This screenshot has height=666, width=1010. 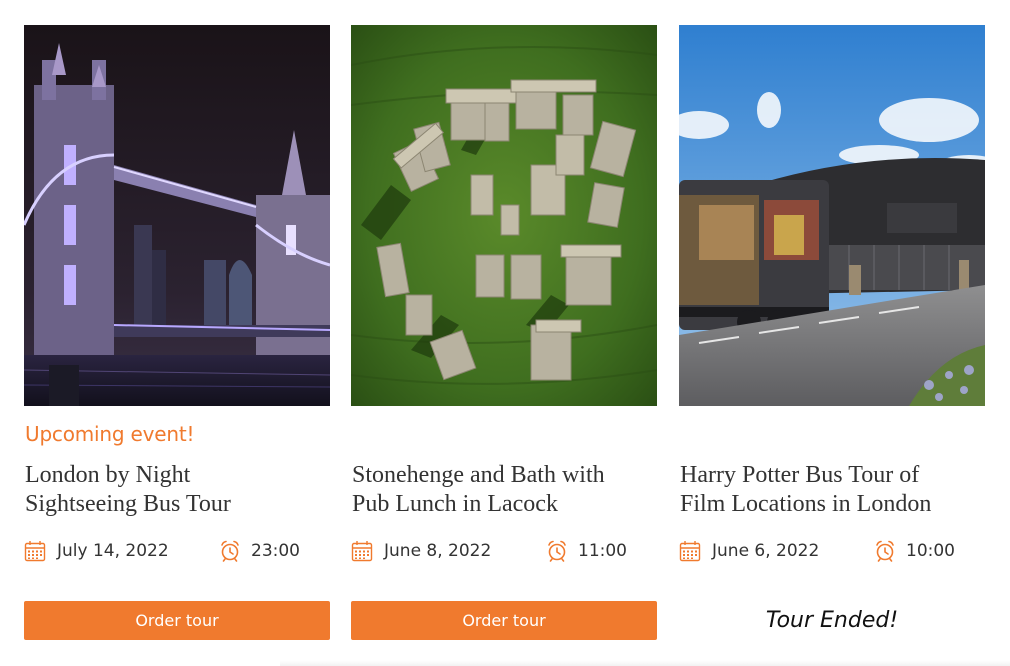 I want to click on tour-title-line: London by Night, so click(x=108, y=475).